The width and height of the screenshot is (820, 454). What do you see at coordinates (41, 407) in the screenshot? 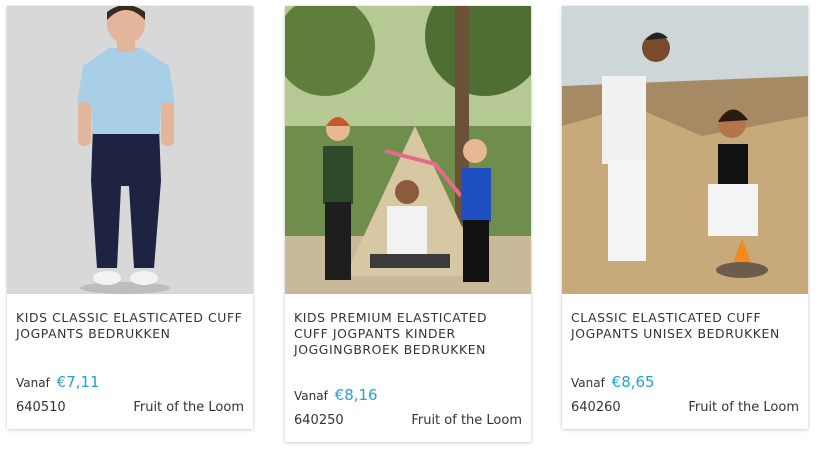
I see `product-sku: 640510` at bounding box center [41, 407].